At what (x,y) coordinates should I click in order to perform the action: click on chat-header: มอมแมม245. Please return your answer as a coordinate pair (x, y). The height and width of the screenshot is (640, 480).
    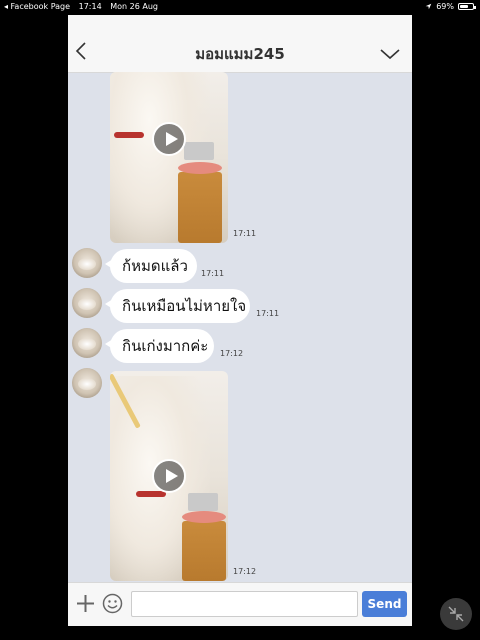
    Looking at the image, I should click on (240, 44).